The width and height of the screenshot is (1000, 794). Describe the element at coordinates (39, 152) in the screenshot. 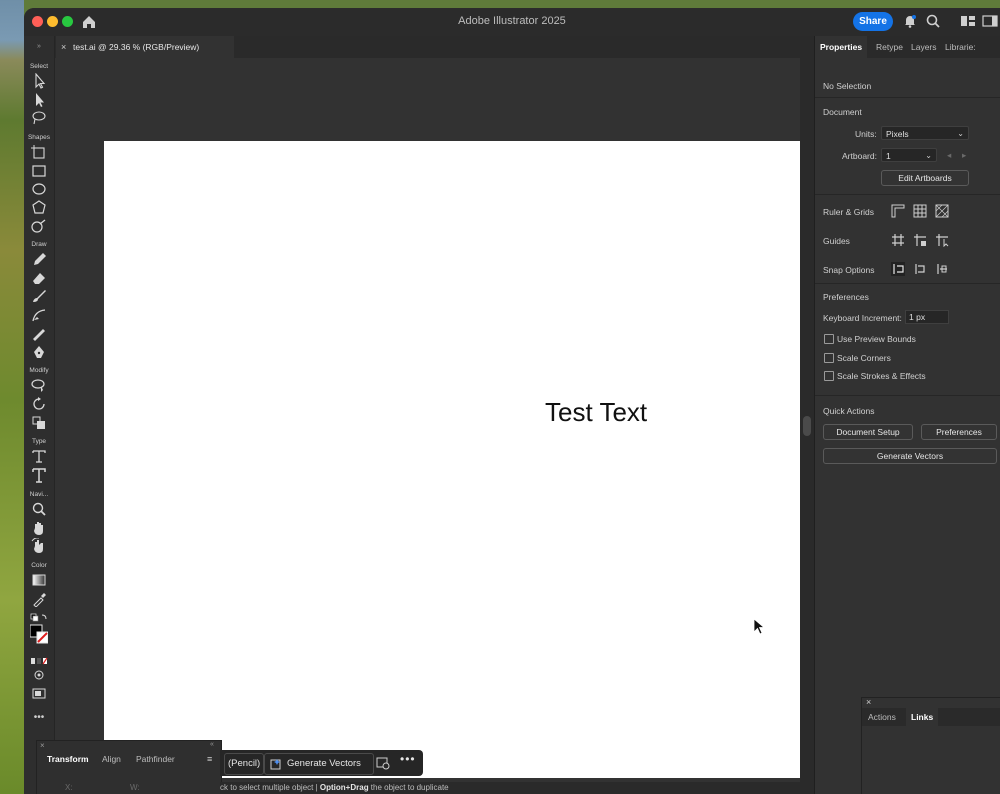

I see `artboard-tool-icon` at that location.